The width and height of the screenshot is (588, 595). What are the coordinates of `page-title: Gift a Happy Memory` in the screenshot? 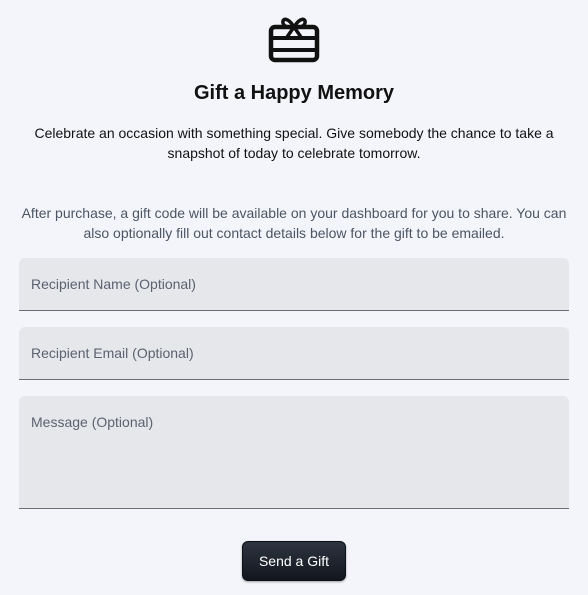 It's located at (294, 93).